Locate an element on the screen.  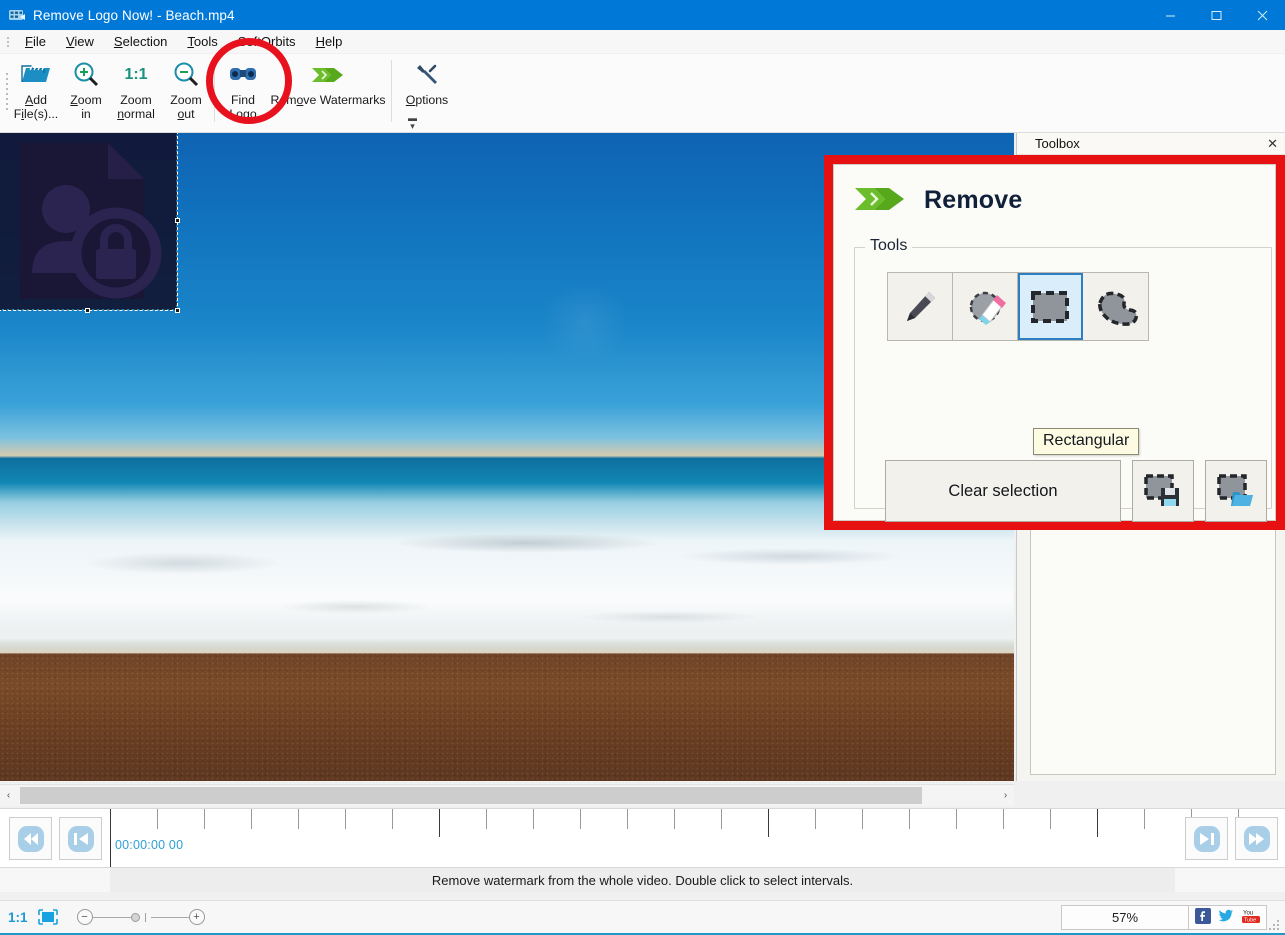
youtube-icon: You Tube is located at coordinates (1251, 917).